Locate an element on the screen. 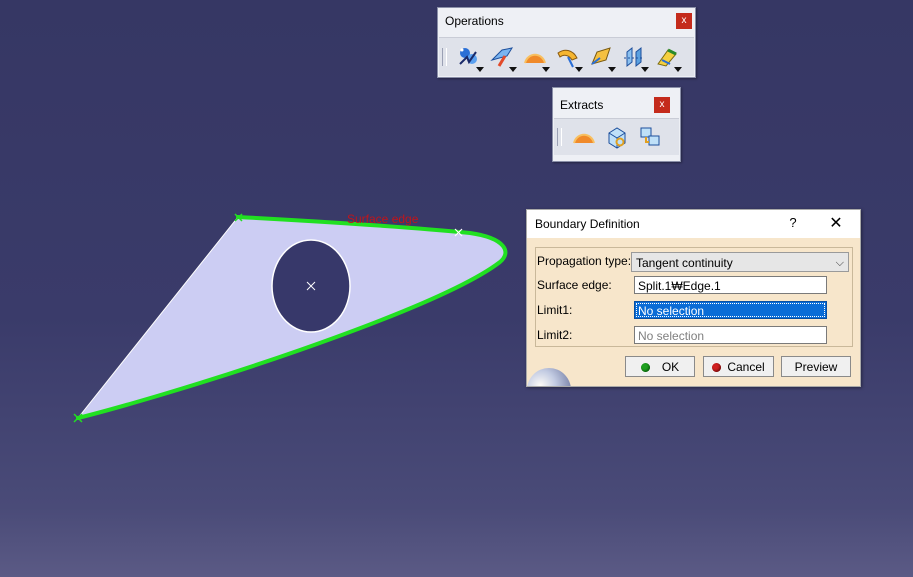  propagation-type-value: Tangent continuity is located at coordinates (684, 263).